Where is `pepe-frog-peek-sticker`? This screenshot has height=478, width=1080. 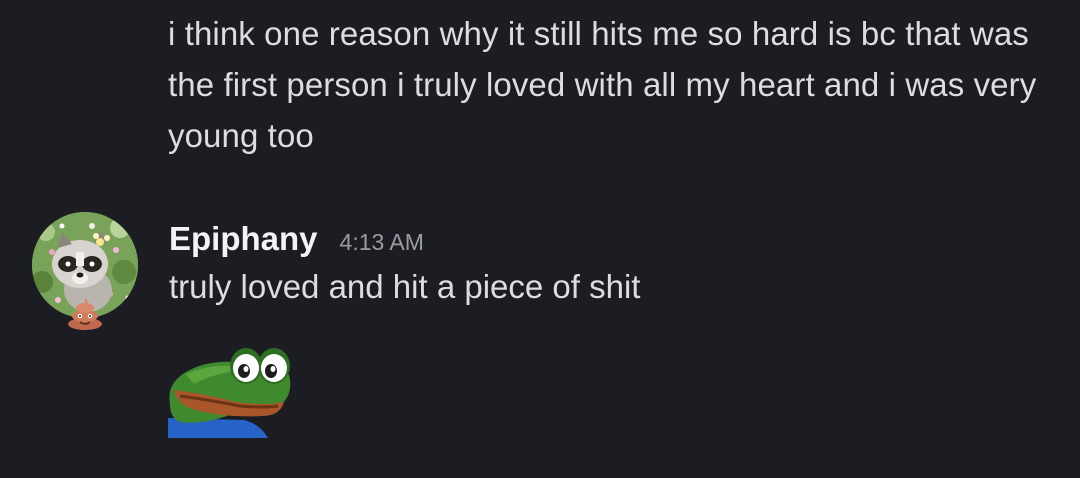
pepe-frog-peek-sticker is located at coordinates (231, 392).